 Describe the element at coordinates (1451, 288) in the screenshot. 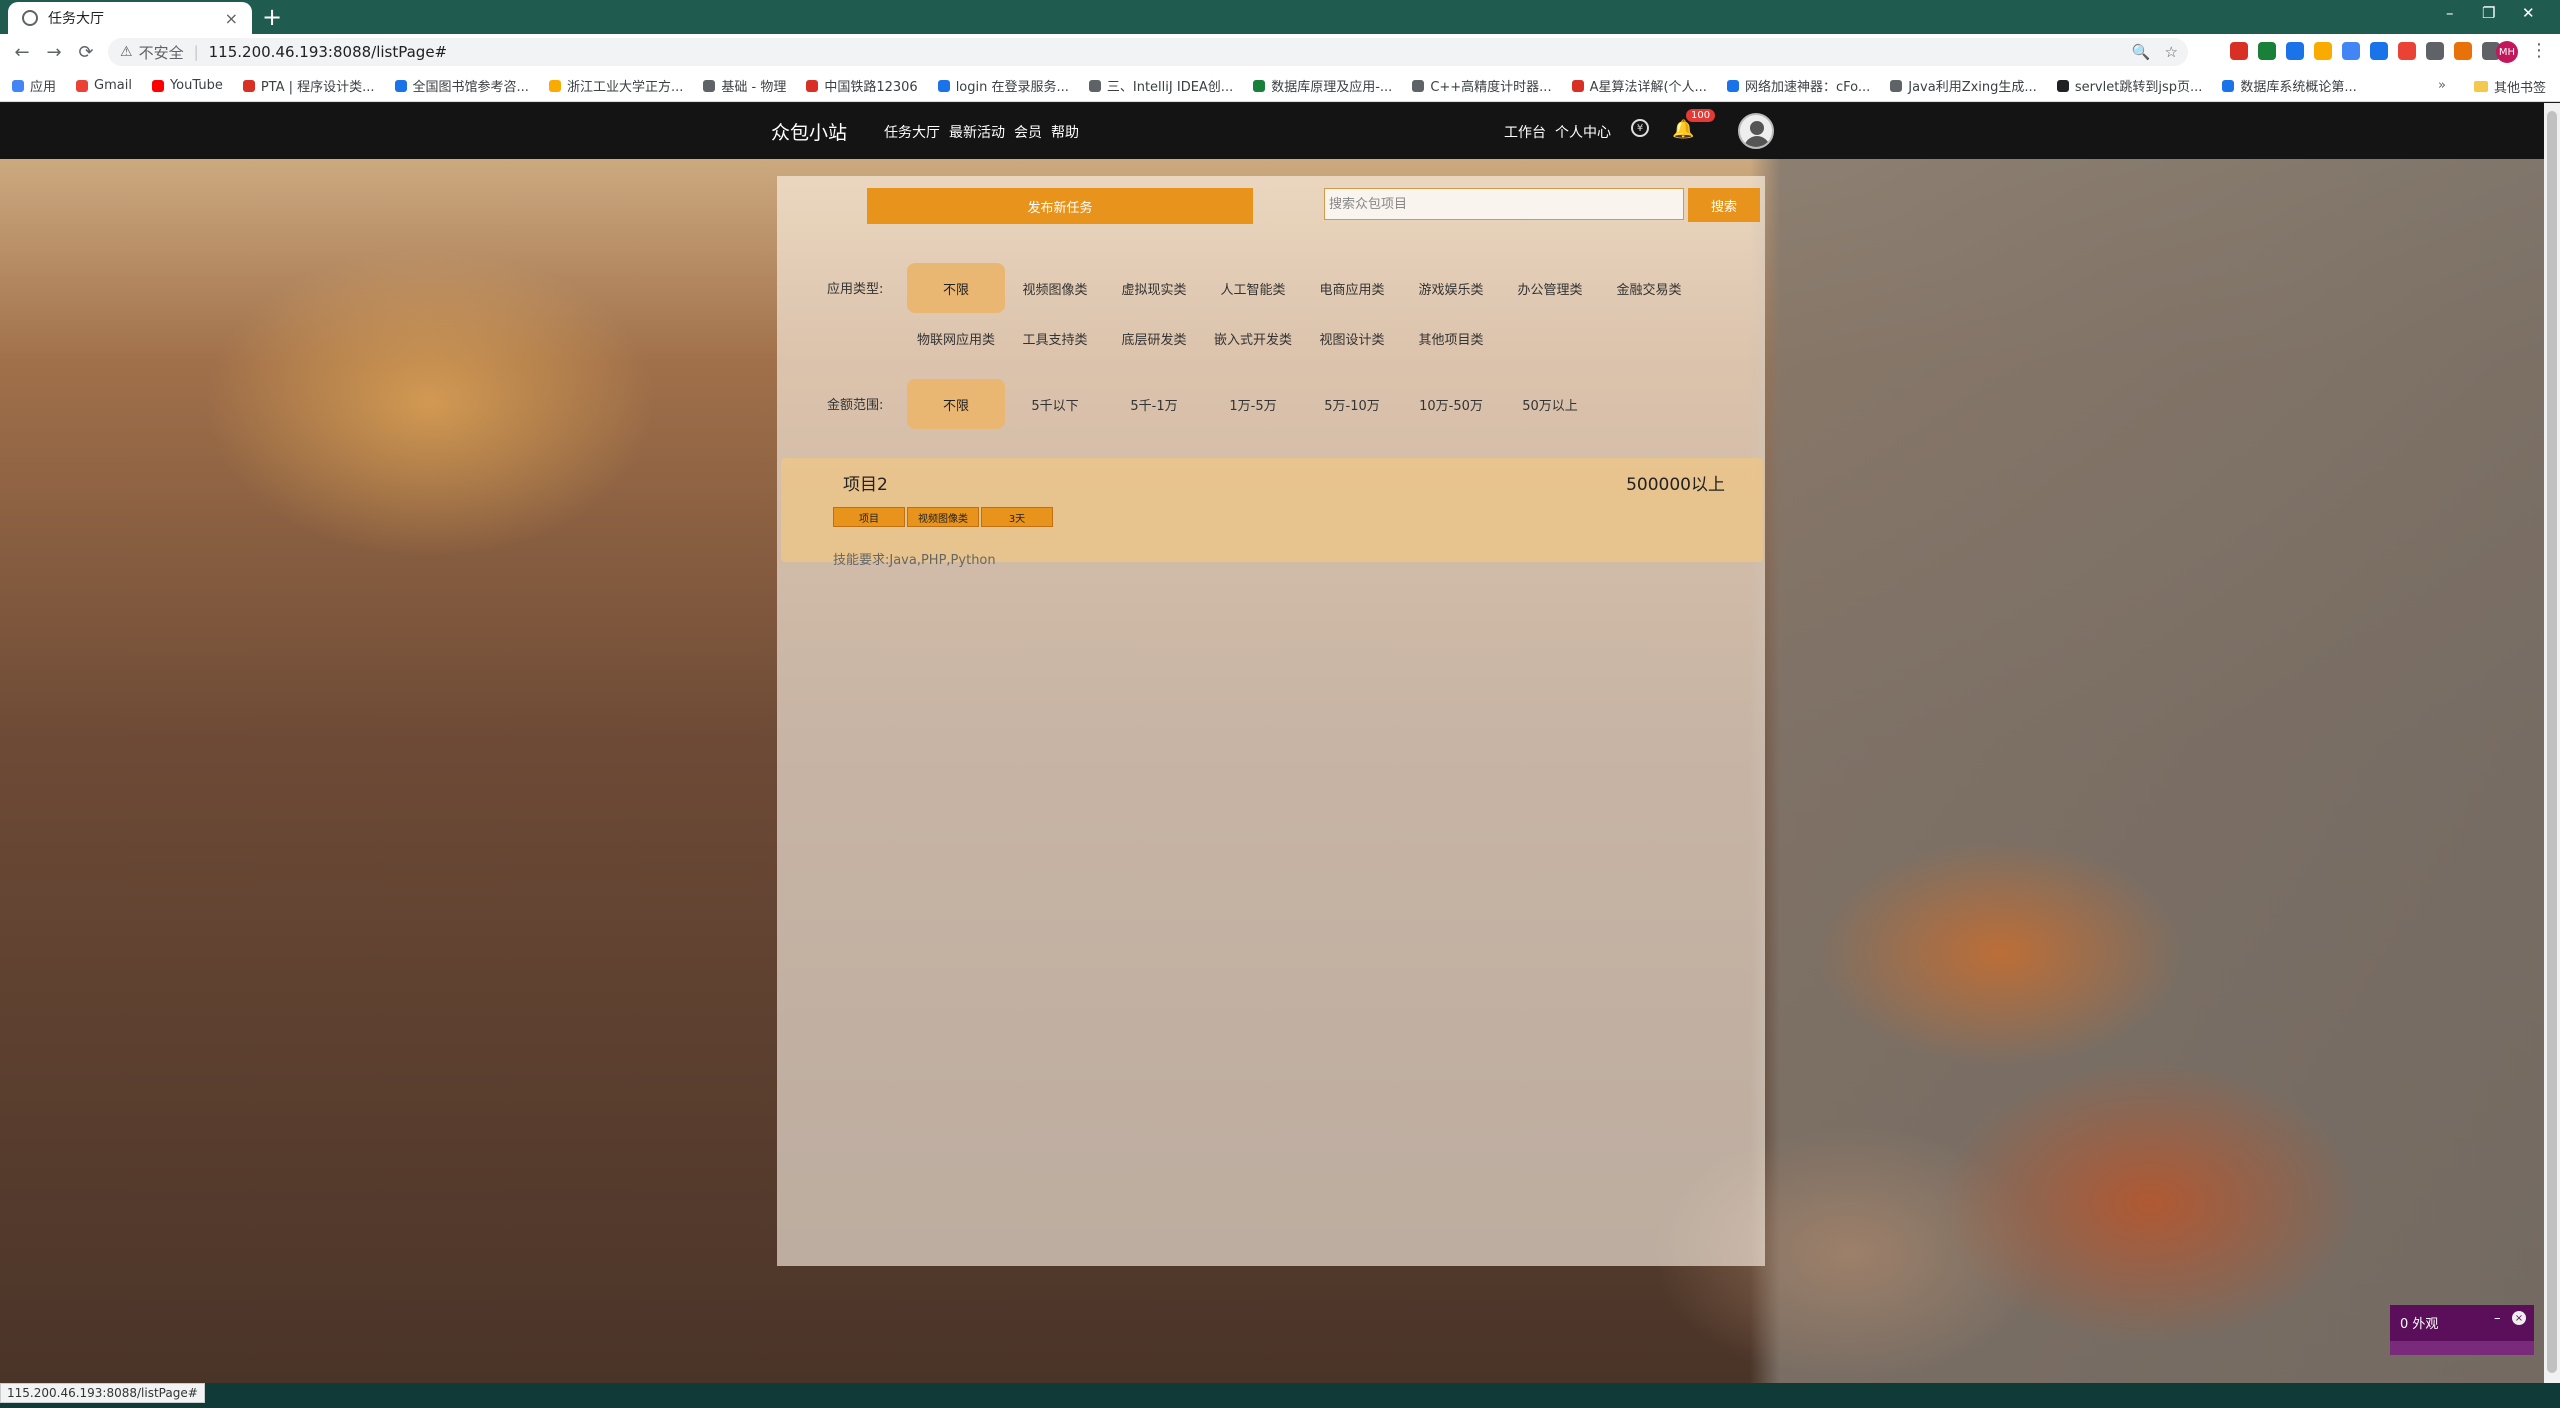

I see `app-type-filter-chip: 游戏娱乐类` at that location.